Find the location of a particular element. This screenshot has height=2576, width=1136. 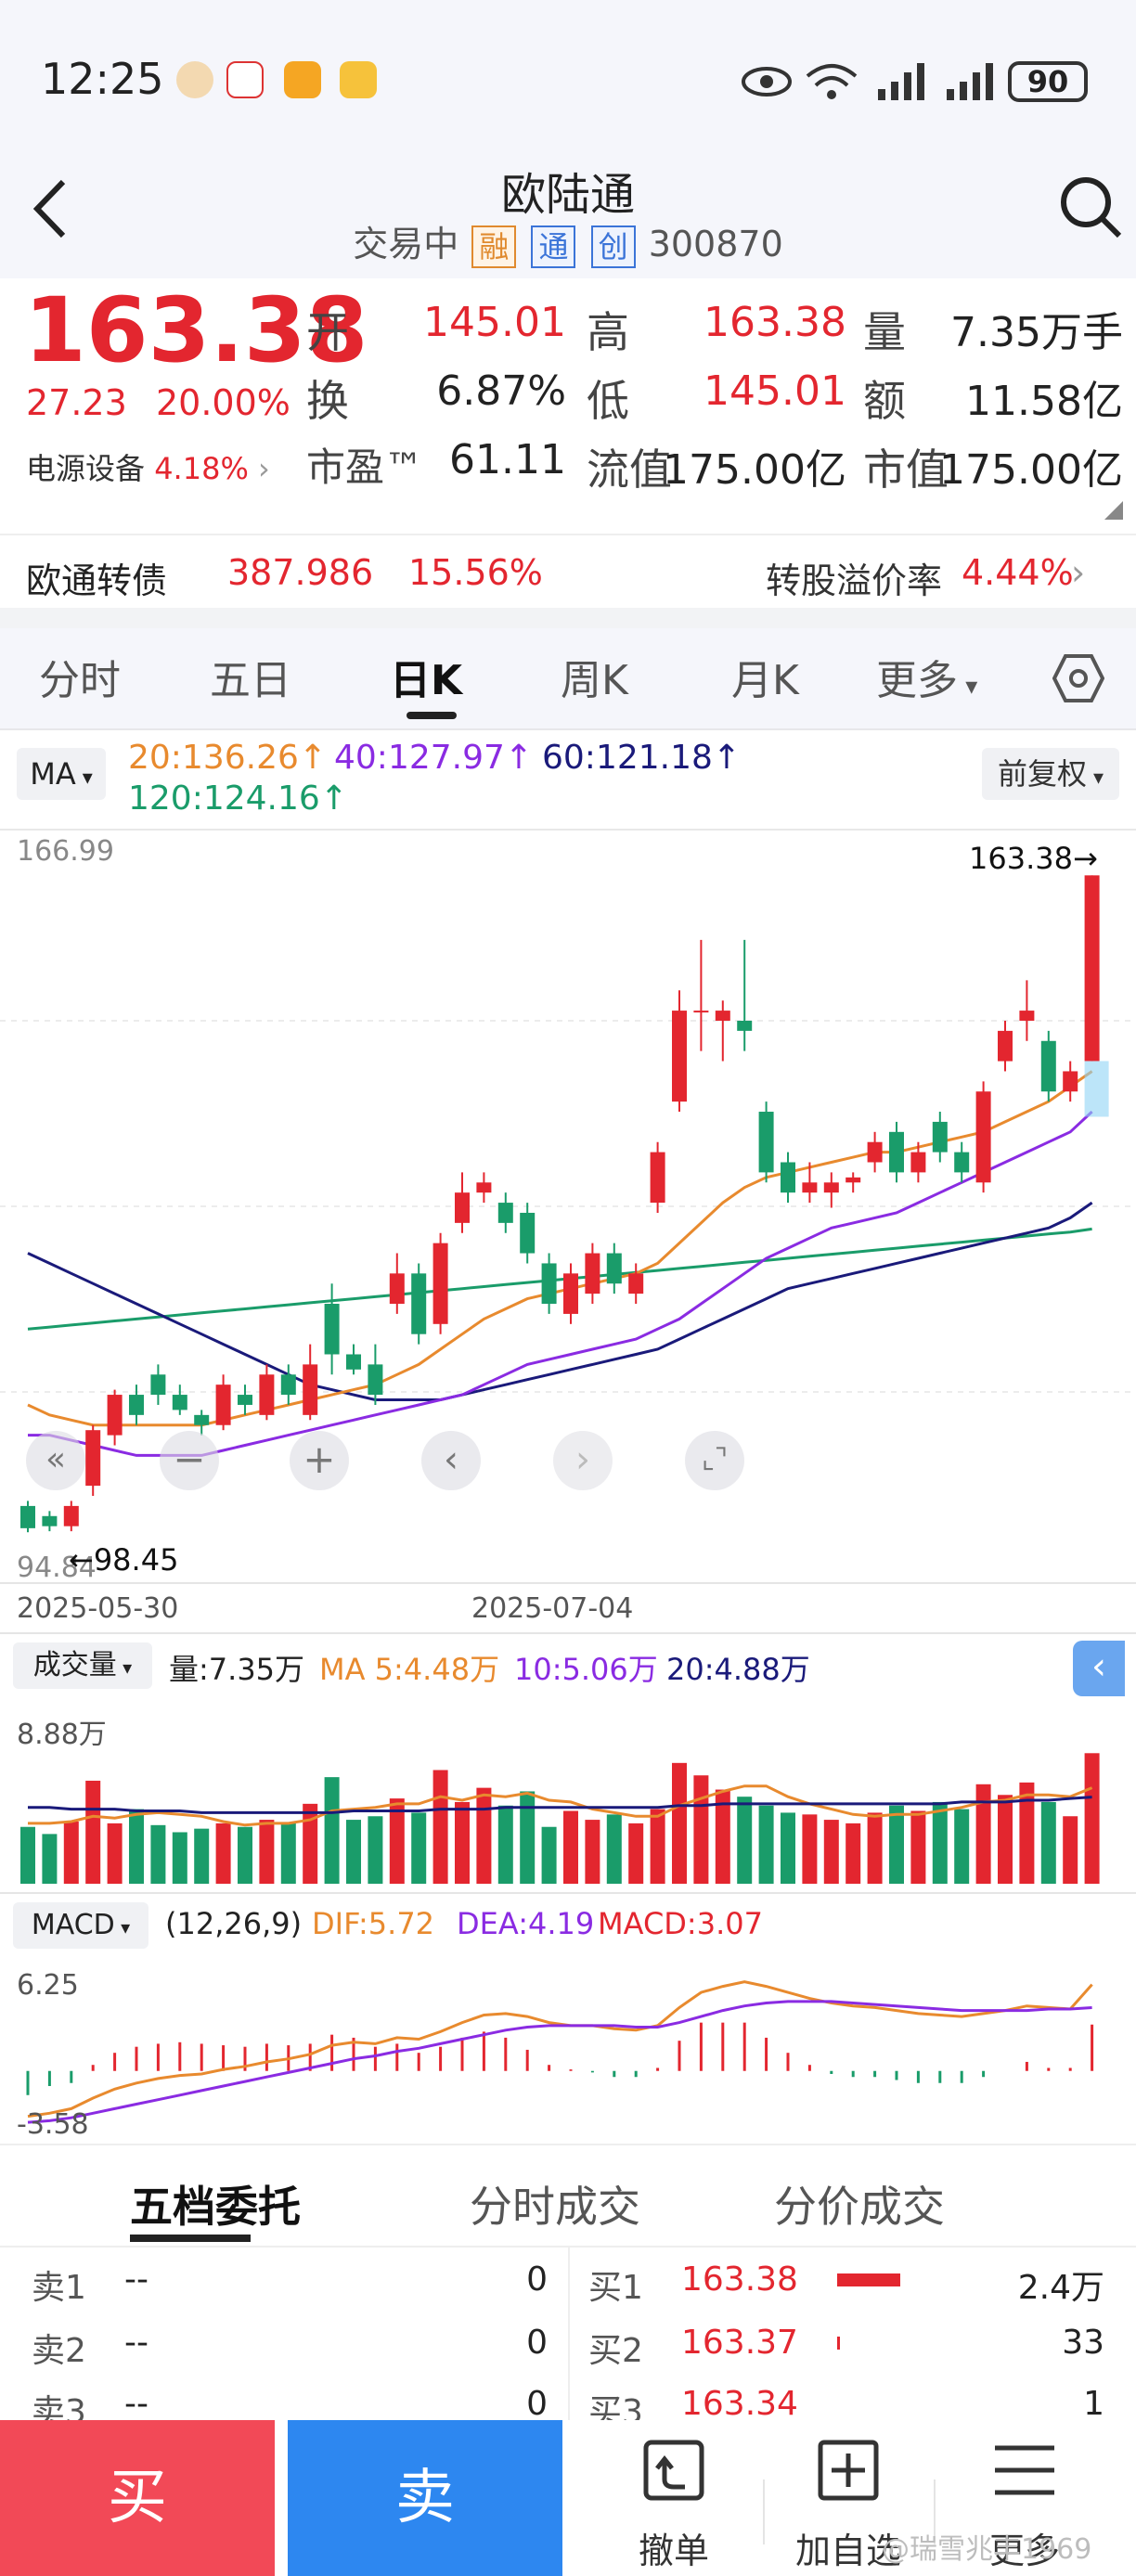

zoom-out-icon: − is located at coordinates (189, 1461).